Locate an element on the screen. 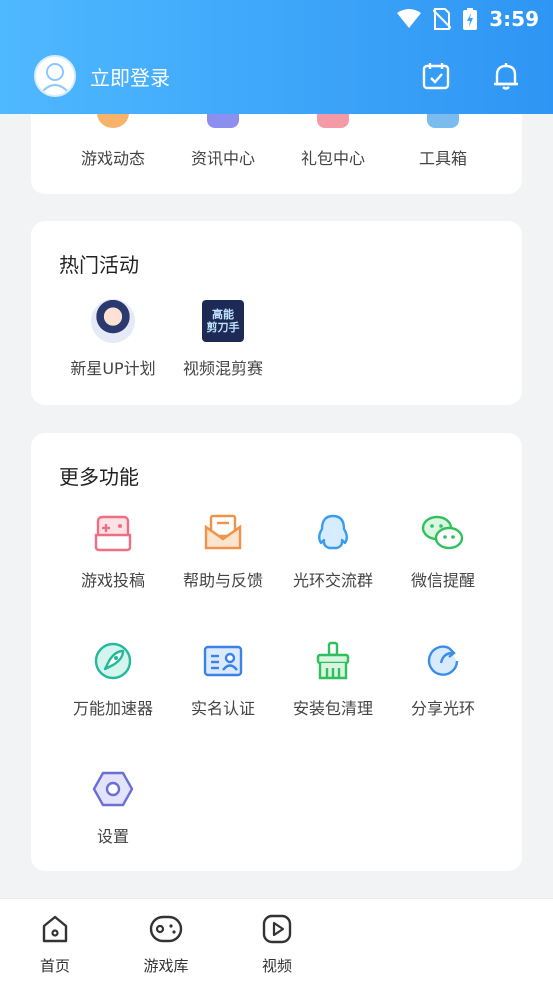  status-time: 3:59 is located at coordinates (514, 19).